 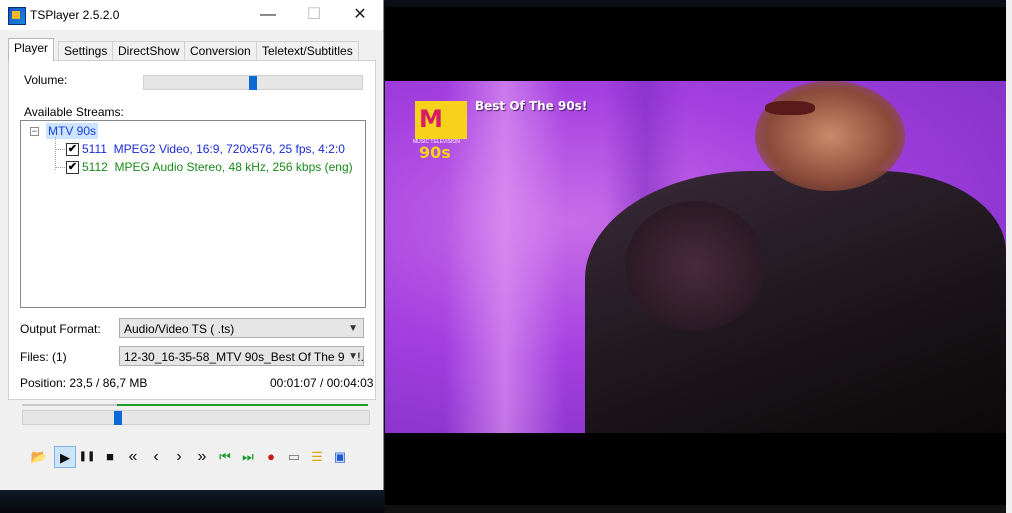 What do you see at coordinates (314, 15) in the screenshot?
I see `maximize-button: ☐` at bounding box center [314, 15].